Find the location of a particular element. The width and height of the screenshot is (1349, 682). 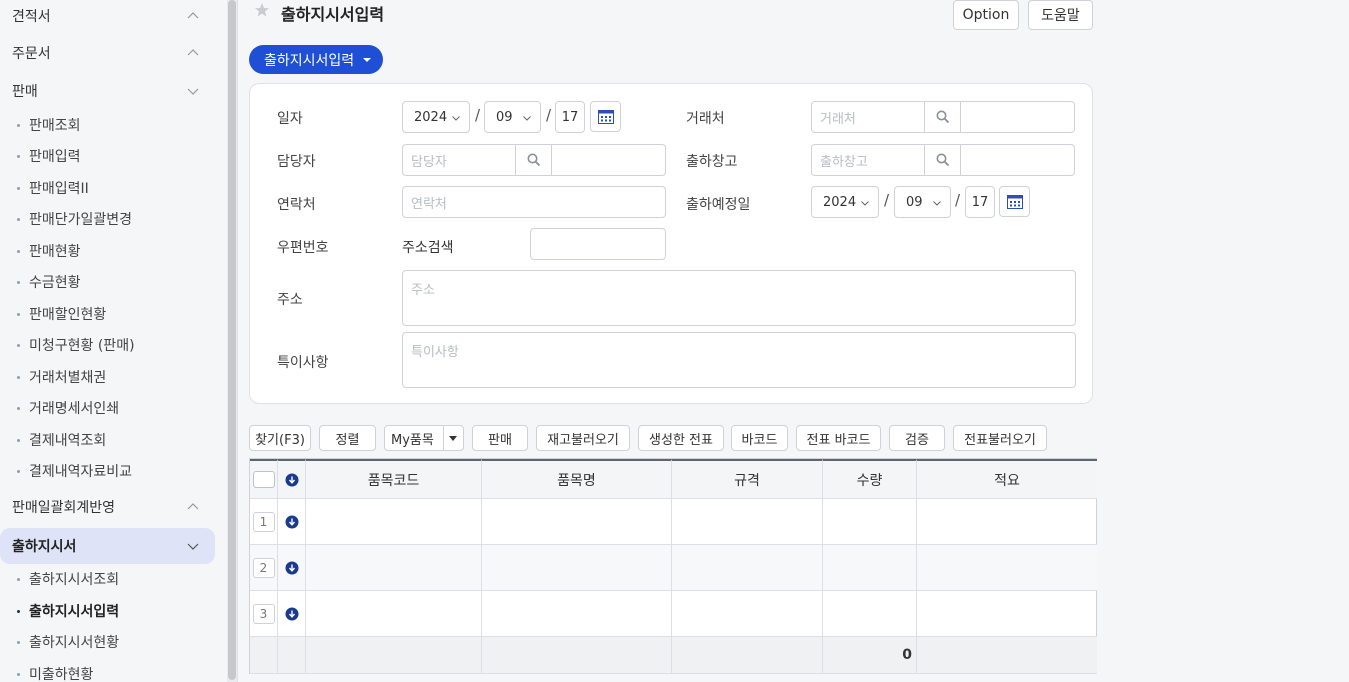

address-label: 주소 is located at coordinates (290, 300).